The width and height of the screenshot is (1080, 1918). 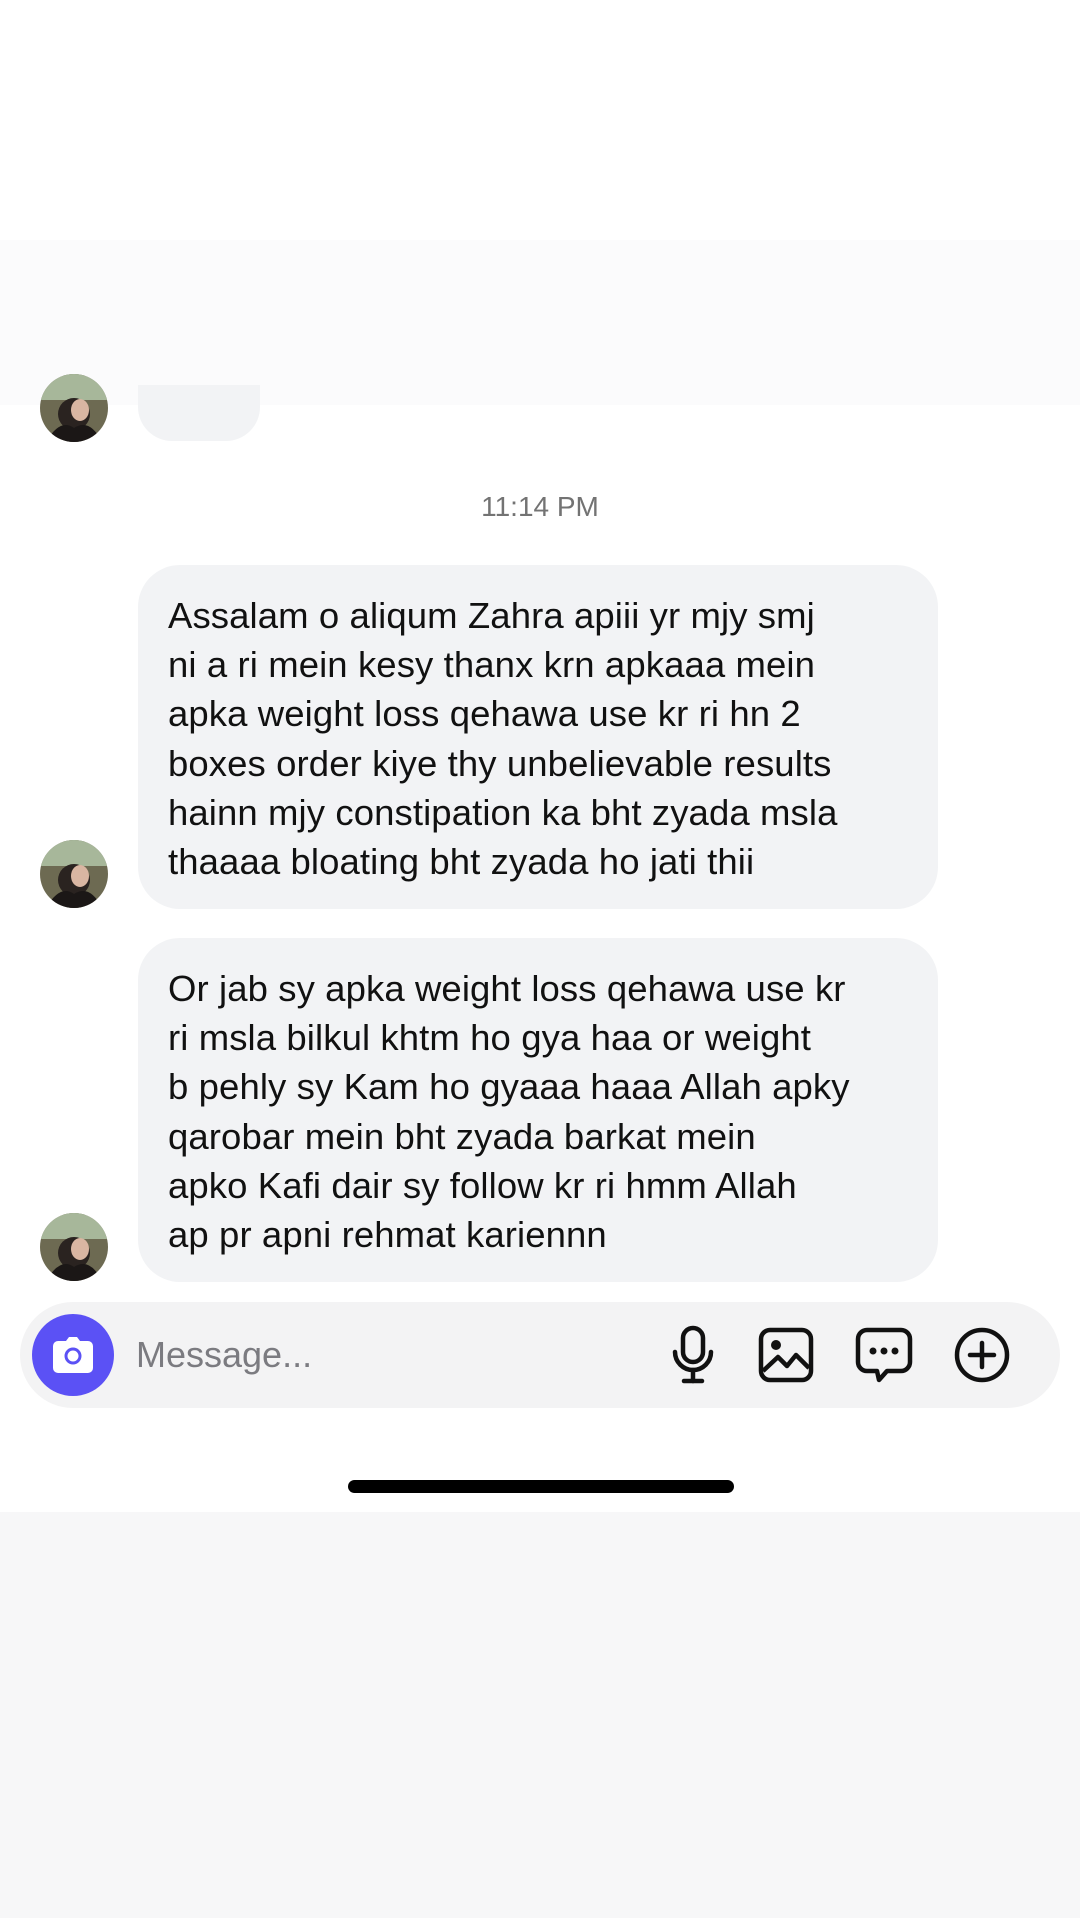 I want to click on camera-icon, so click(x=73, y=1355).